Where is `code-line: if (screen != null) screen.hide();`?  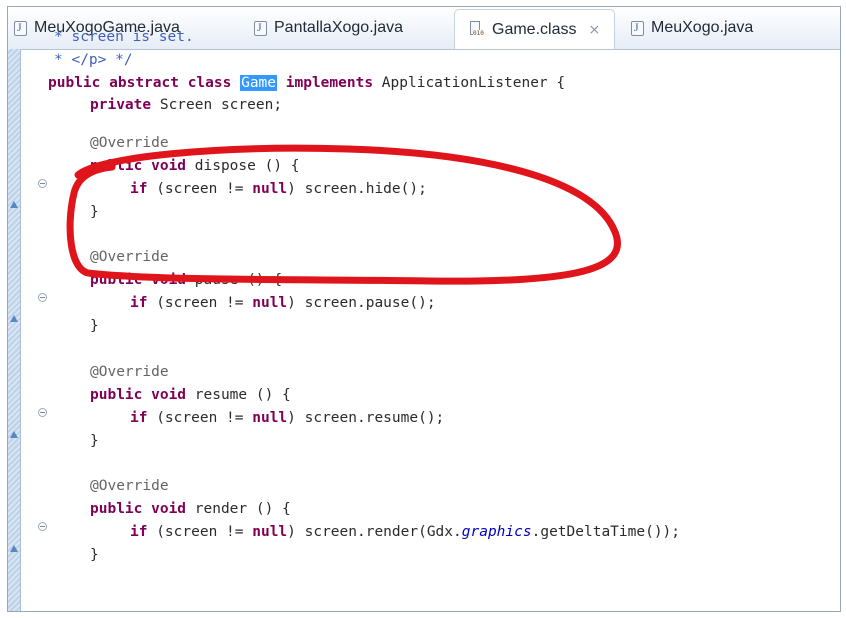
code-line: if (screen != null) screen.hide(); is located at coordinates (278, 189).